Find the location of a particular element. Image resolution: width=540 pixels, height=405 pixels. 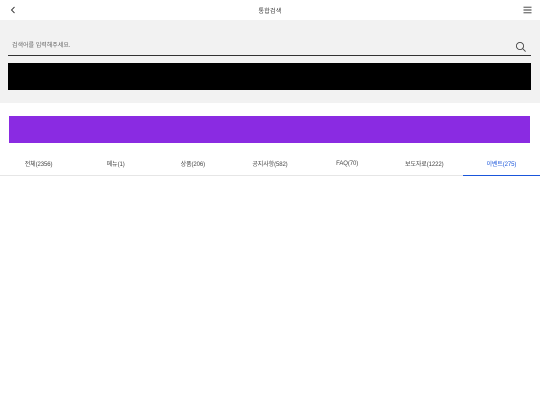

tab-products: 상품(206) is located at coordinates (192, 163).